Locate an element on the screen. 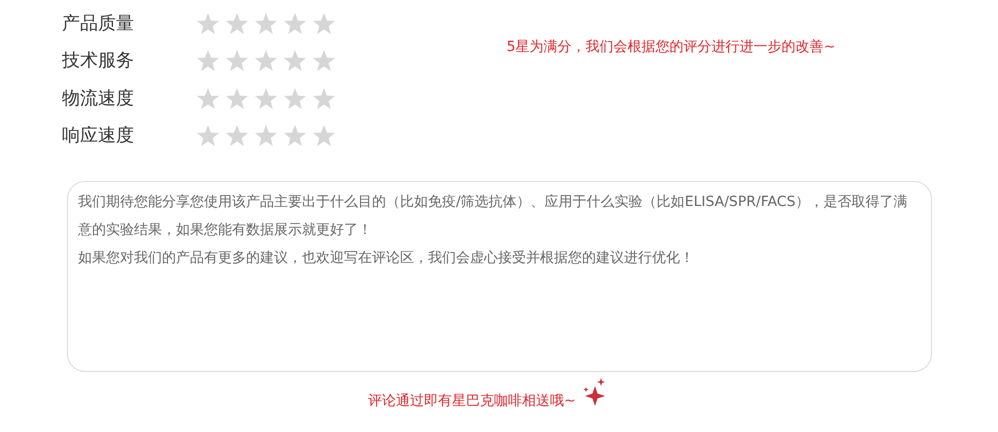  placeholder-text: 我们期待您能分享您使用该产品主要出于什么目的（比如免疫/筛选抗体）、应用于什么实验（比如ELISA/SPR/FACS），是否取得了满意的实验结果，如果您能有数据展示就更好了！ is located at coordinates (493, 216).